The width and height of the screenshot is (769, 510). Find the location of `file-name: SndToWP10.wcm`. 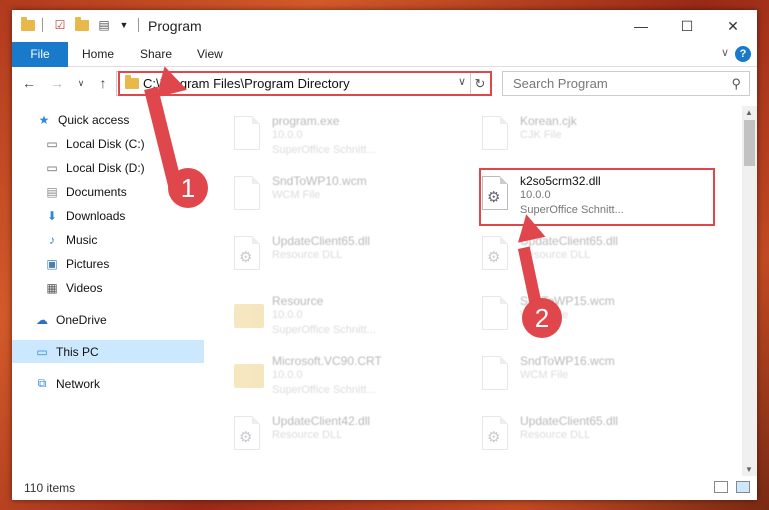

file-name: SndToWP10.wcm is located at coordinates (319, 181).